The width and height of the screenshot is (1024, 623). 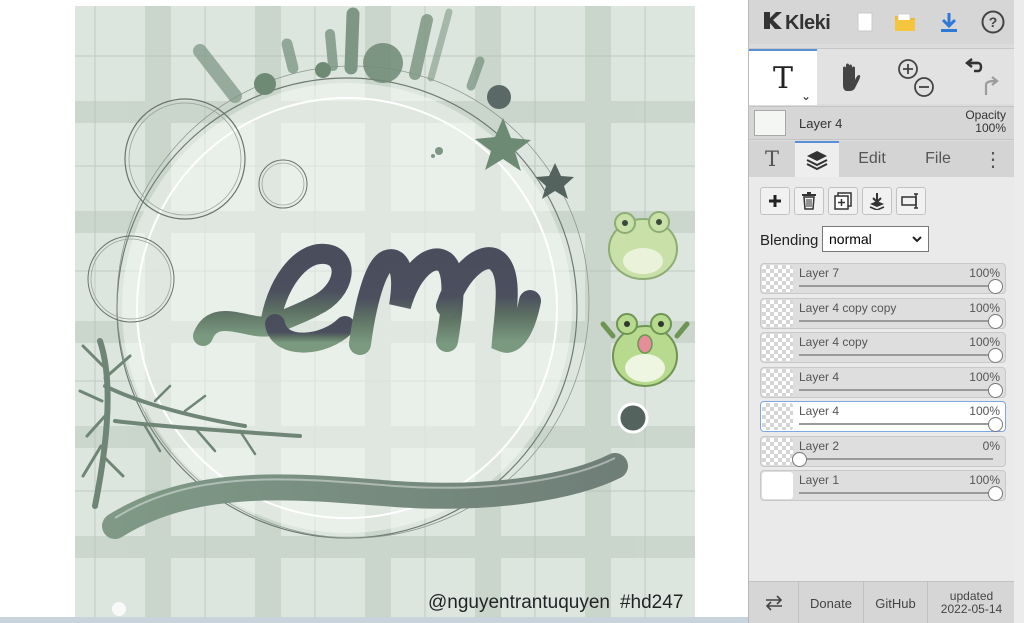 I want to click on save-button, so click(x=905, y=22).